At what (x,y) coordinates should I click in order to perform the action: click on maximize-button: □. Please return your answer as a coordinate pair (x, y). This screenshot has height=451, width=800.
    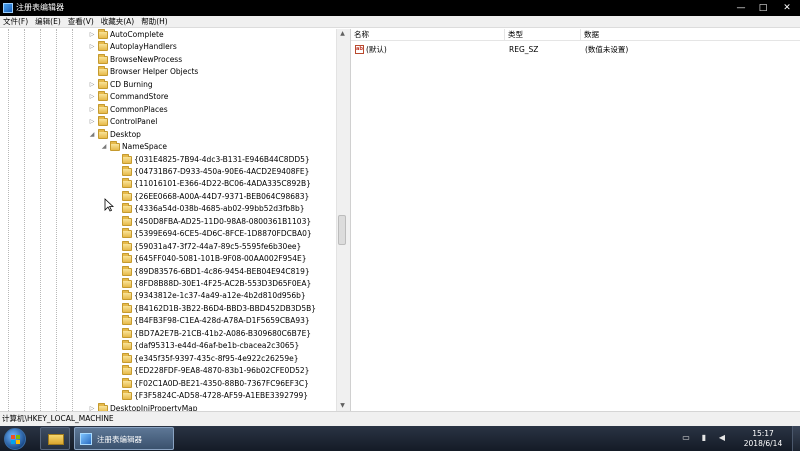
    Looking at the image, I should click on (763, 8).